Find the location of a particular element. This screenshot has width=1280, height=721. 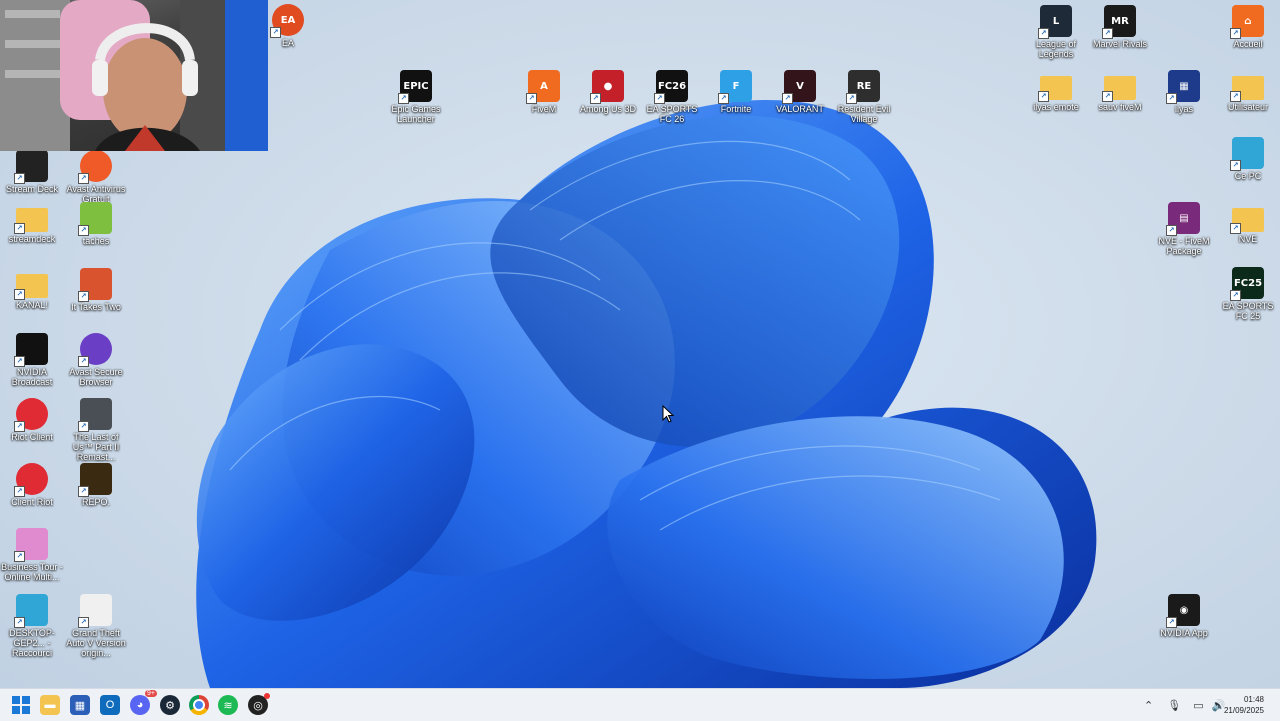

desktop-icon: L ↗ League of Legends is located at coordinates (1056, 32).